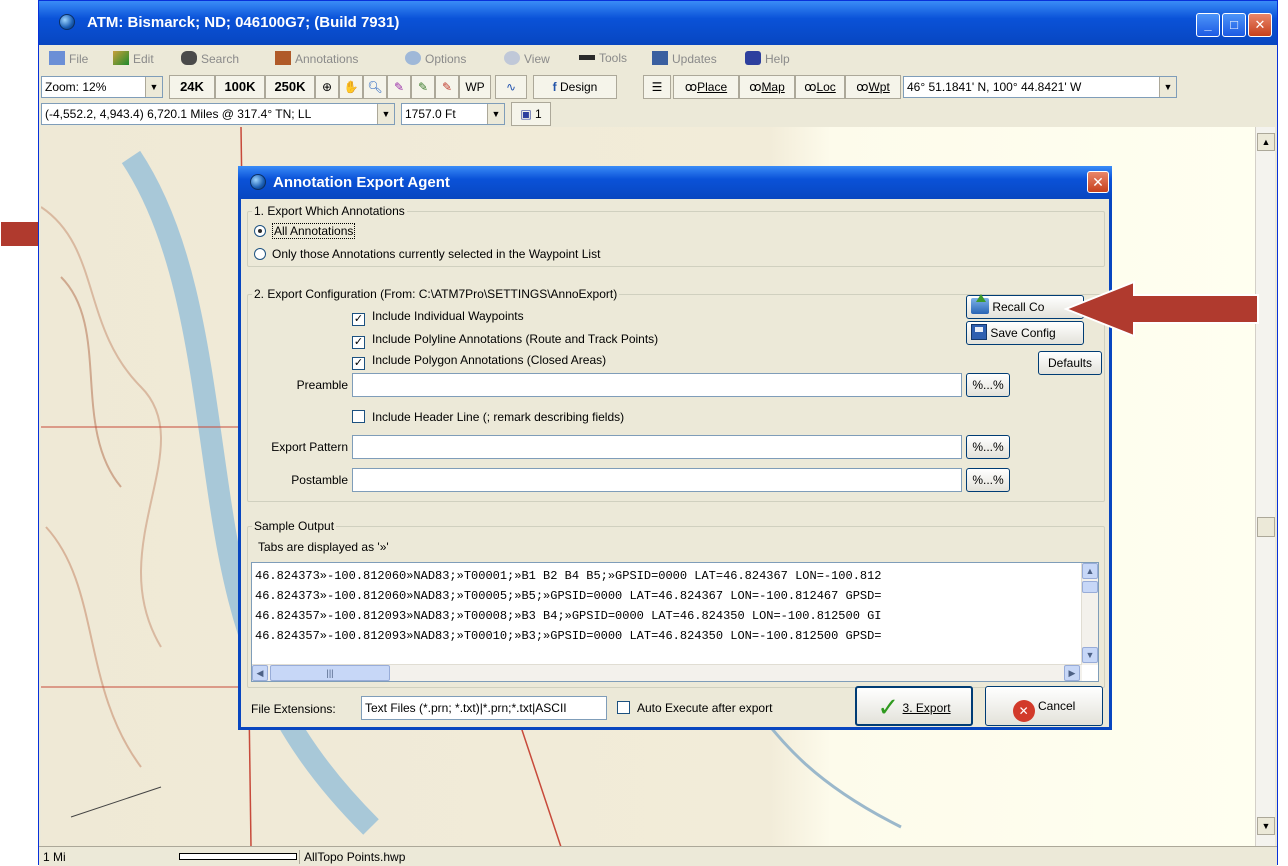 The height and width of the screenshot is (866, 1288). I want to click on postamble-macro-button: %...%, so click(988, 480).